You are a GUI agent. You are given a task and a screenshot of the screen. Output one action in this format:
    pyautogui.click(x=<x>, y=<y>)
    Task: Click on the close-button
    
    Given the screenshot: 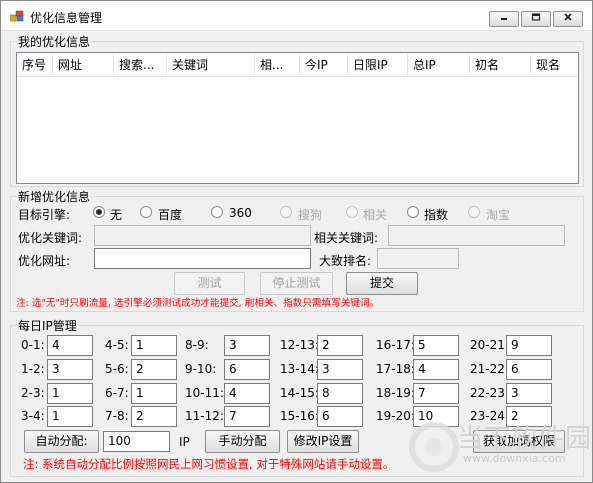 What is the action you would take?
    pyautogui.click(x=568, y=19)
    